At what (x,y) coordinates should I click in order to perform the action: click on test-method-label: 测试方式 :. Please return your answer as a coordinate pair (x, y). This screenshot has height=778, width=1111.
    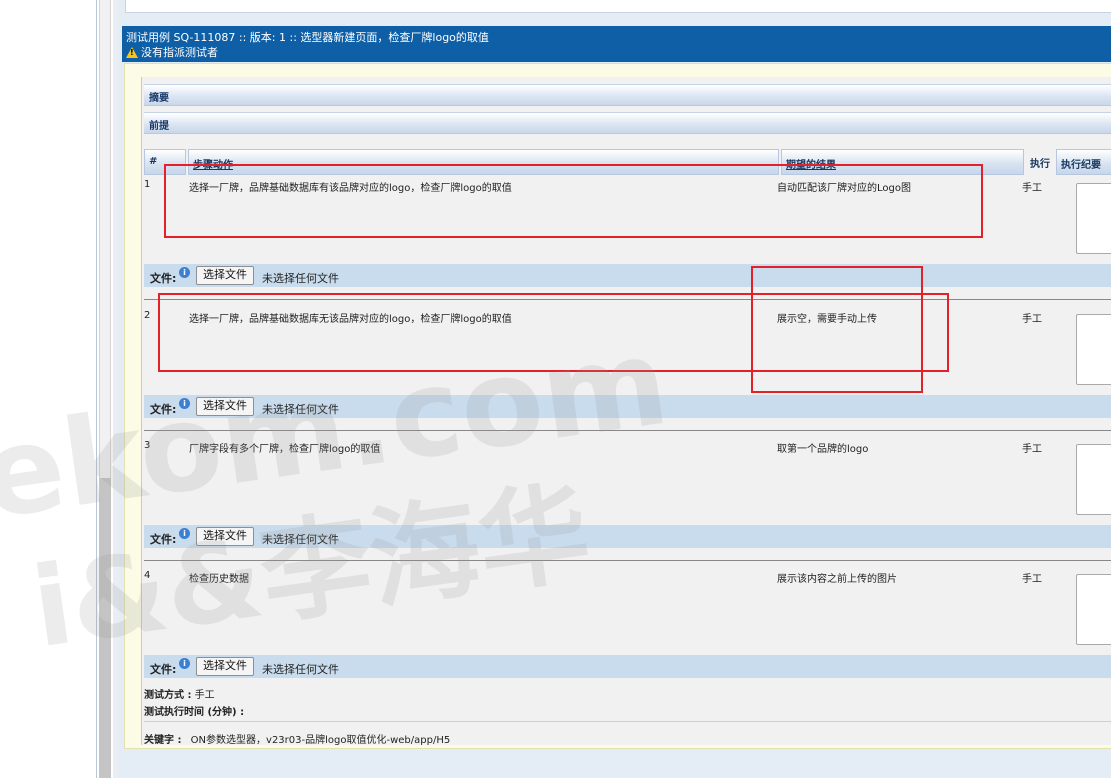
    Looking at the image, I should click on (168, 695).